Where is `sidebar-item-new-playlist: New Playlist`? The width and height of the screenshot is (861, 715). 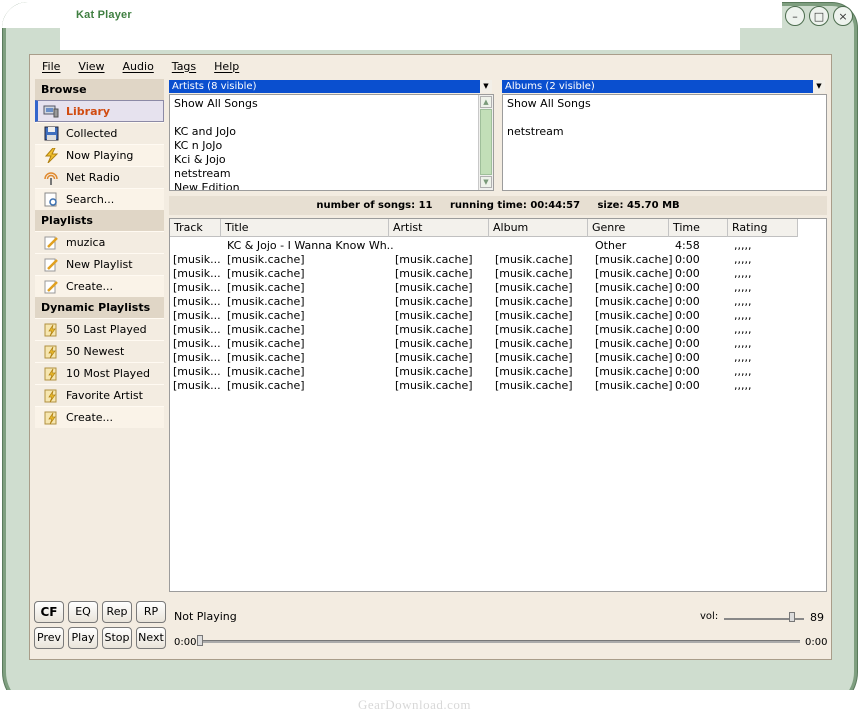
sidebar-item-new-playlist: New Playlist is located at coordinates (99, 264).